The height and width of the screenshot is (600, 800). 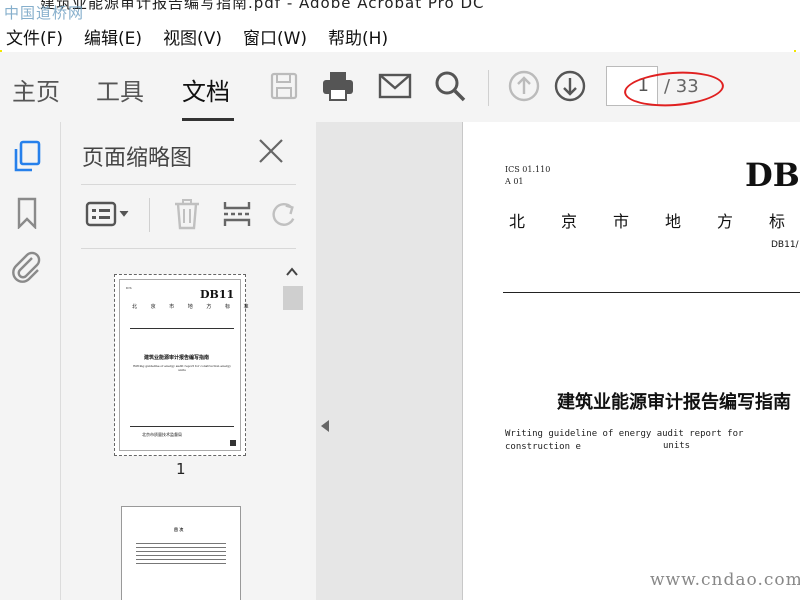 What do you see at coordinates (785, 245) in the screenshot?
I see `doc-code: DB11/` at bounding box center [785, 245].